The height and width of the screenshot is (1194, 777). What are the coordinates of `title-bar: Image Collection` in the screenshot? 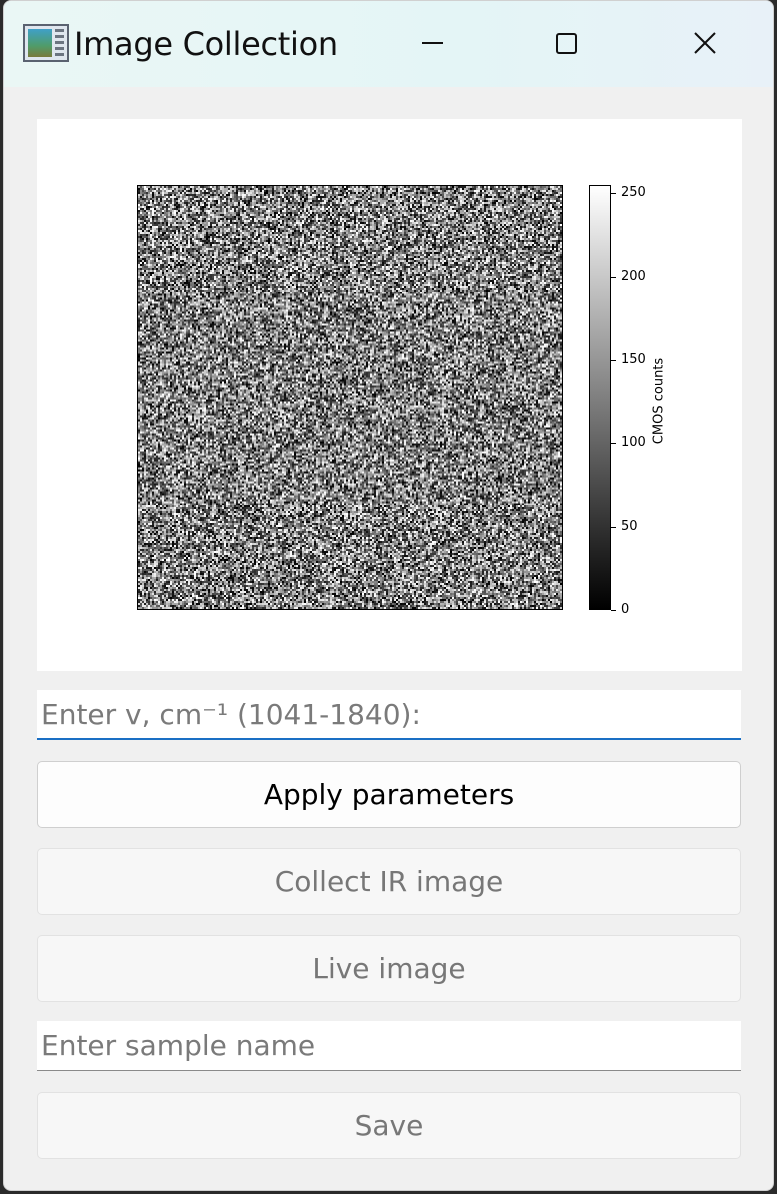 It's located at (388, 44).